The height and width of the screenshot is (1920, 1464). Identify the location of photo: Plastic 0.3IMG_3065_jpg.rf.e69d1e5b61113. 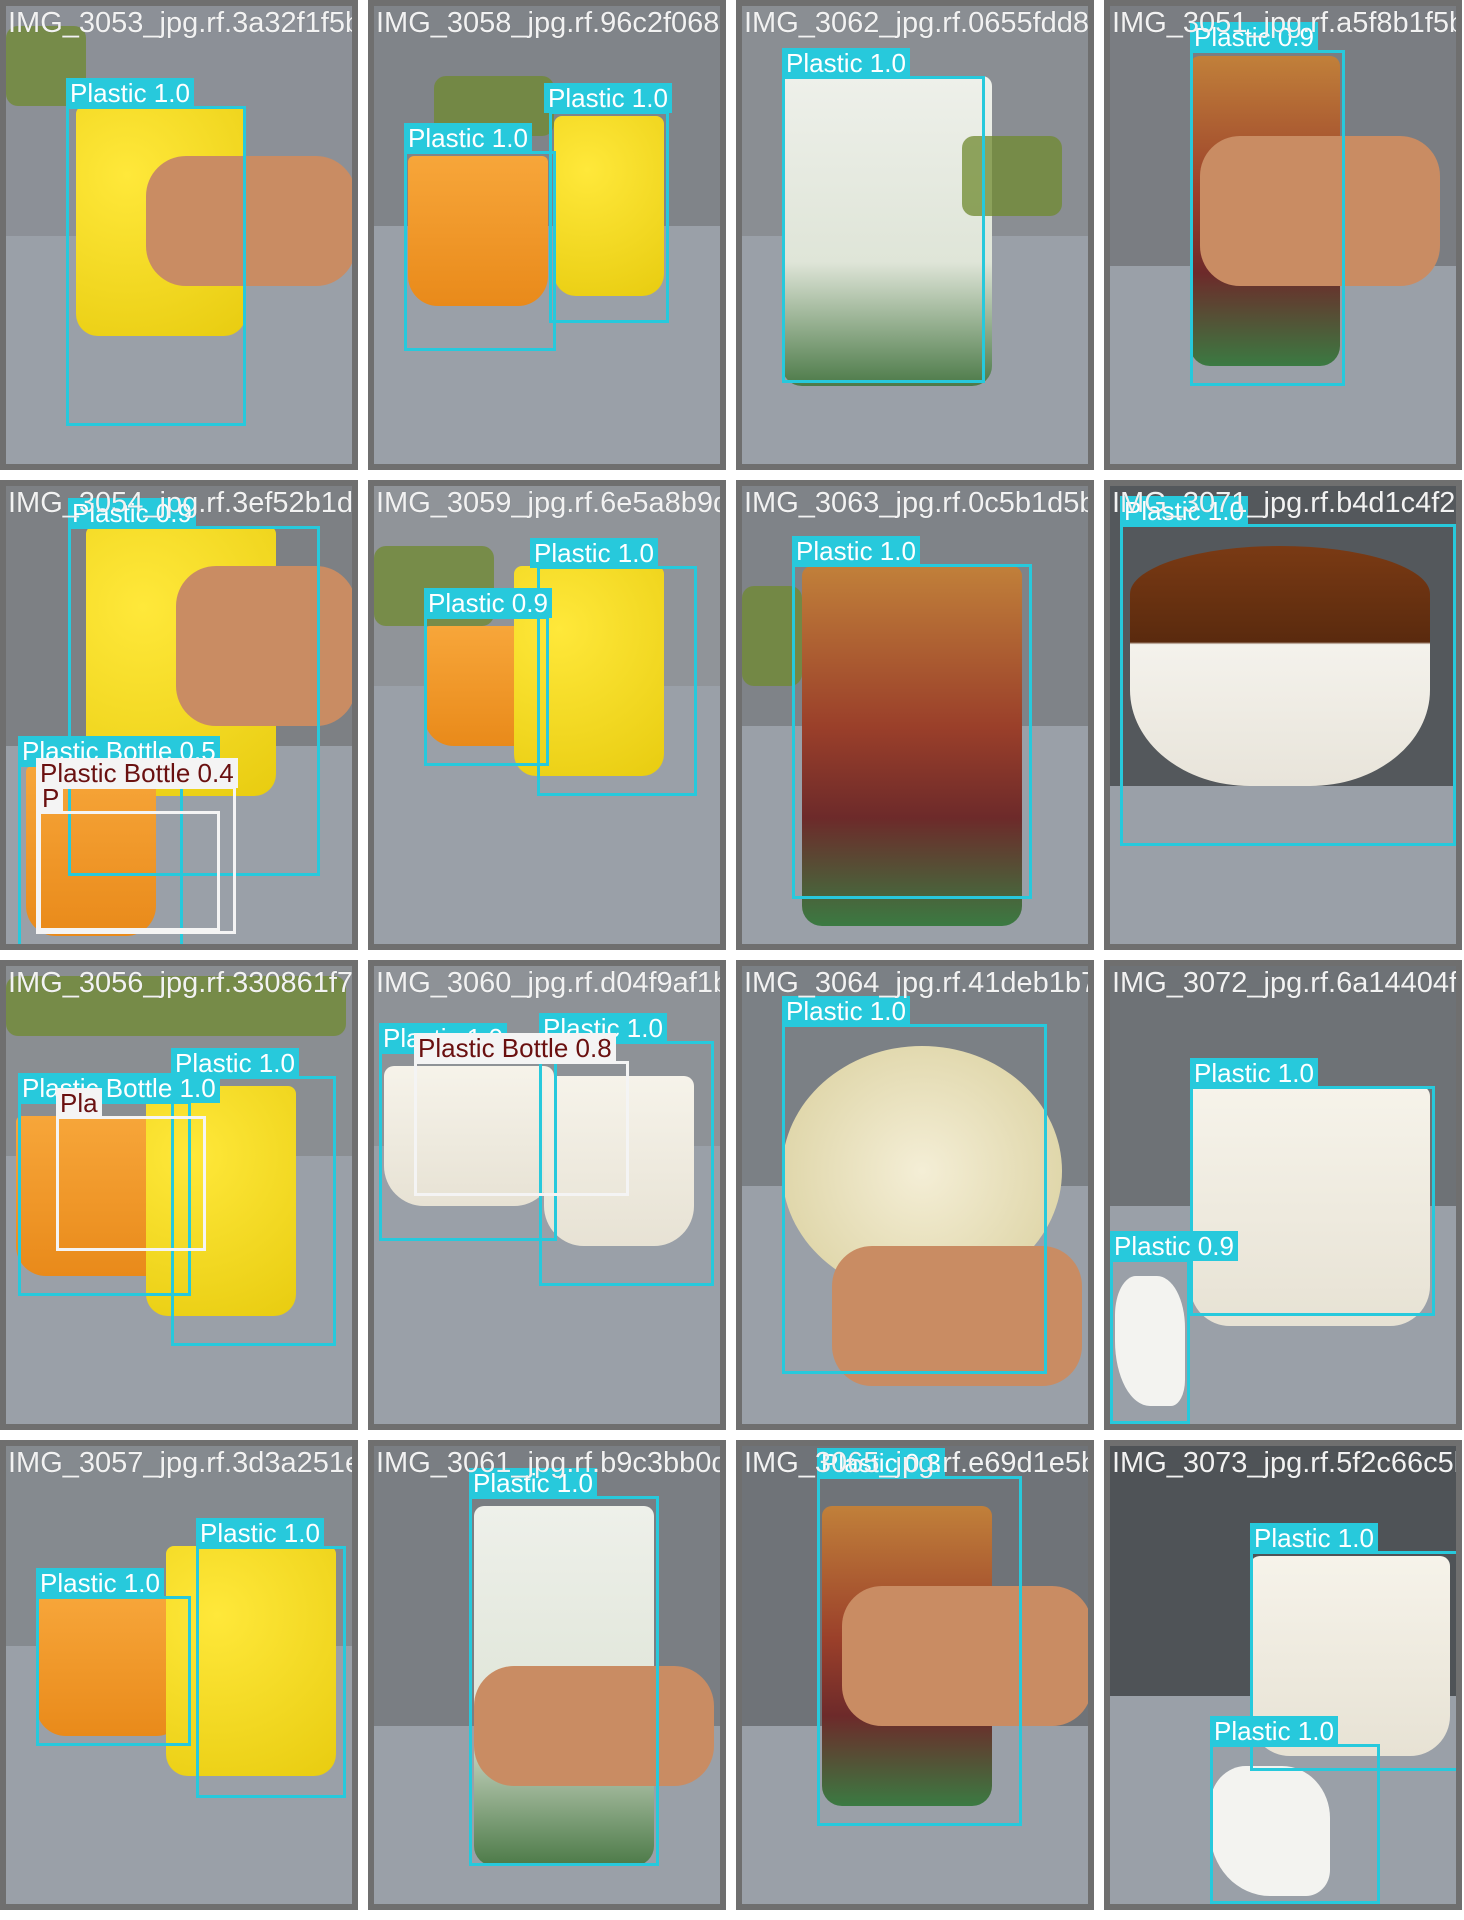
(915, 1675).